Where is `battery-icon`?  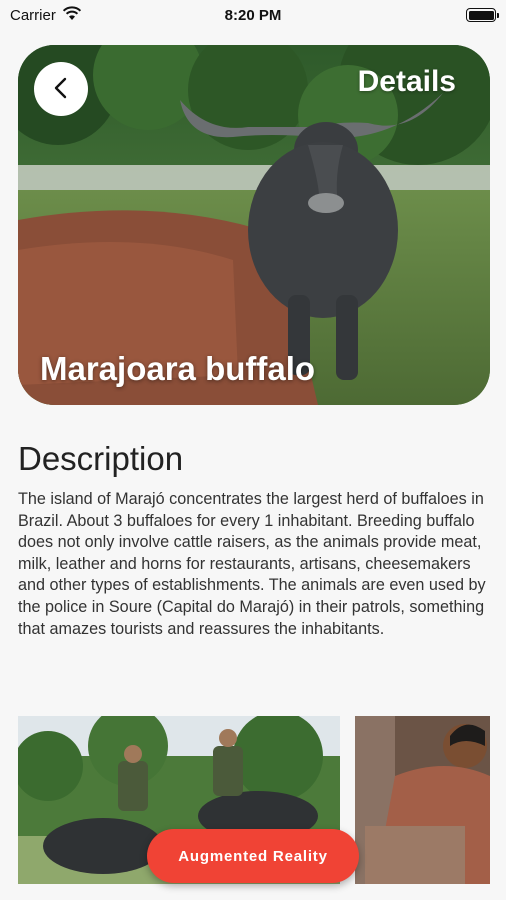
battery-icon is located at coordinates (482, 15).